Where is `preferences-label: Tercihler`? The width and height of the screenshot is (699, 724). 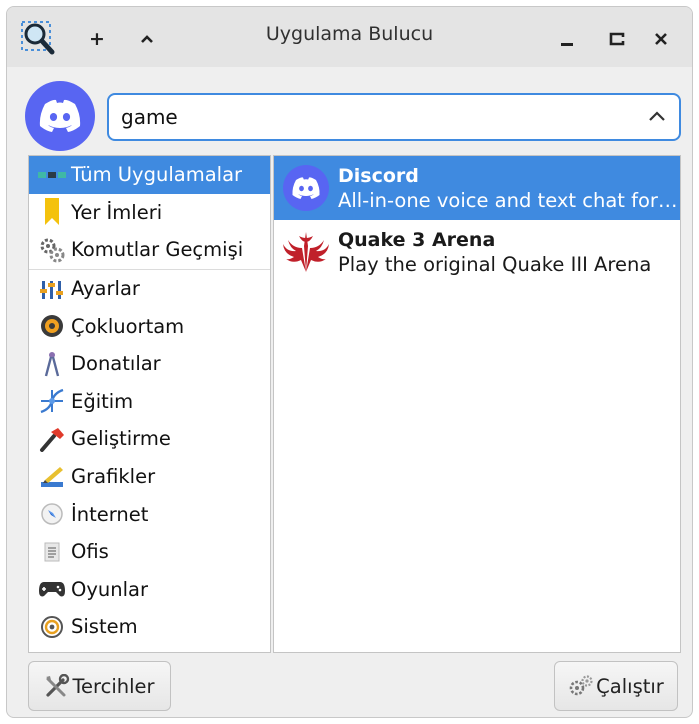
preferences-label: Tercihler is located at coordinates (113, 686).